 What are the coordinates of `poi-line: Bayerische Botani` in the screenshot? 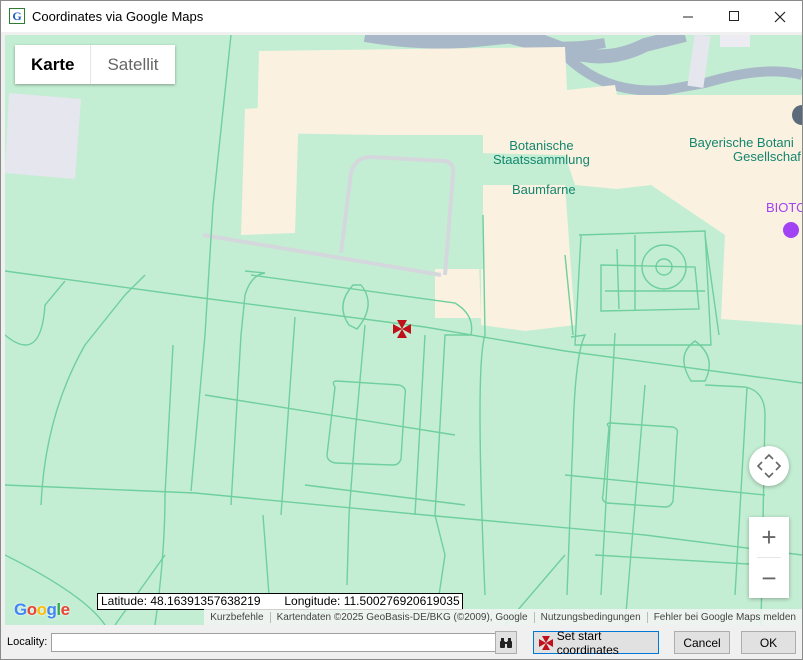 It's located at (741, 142).